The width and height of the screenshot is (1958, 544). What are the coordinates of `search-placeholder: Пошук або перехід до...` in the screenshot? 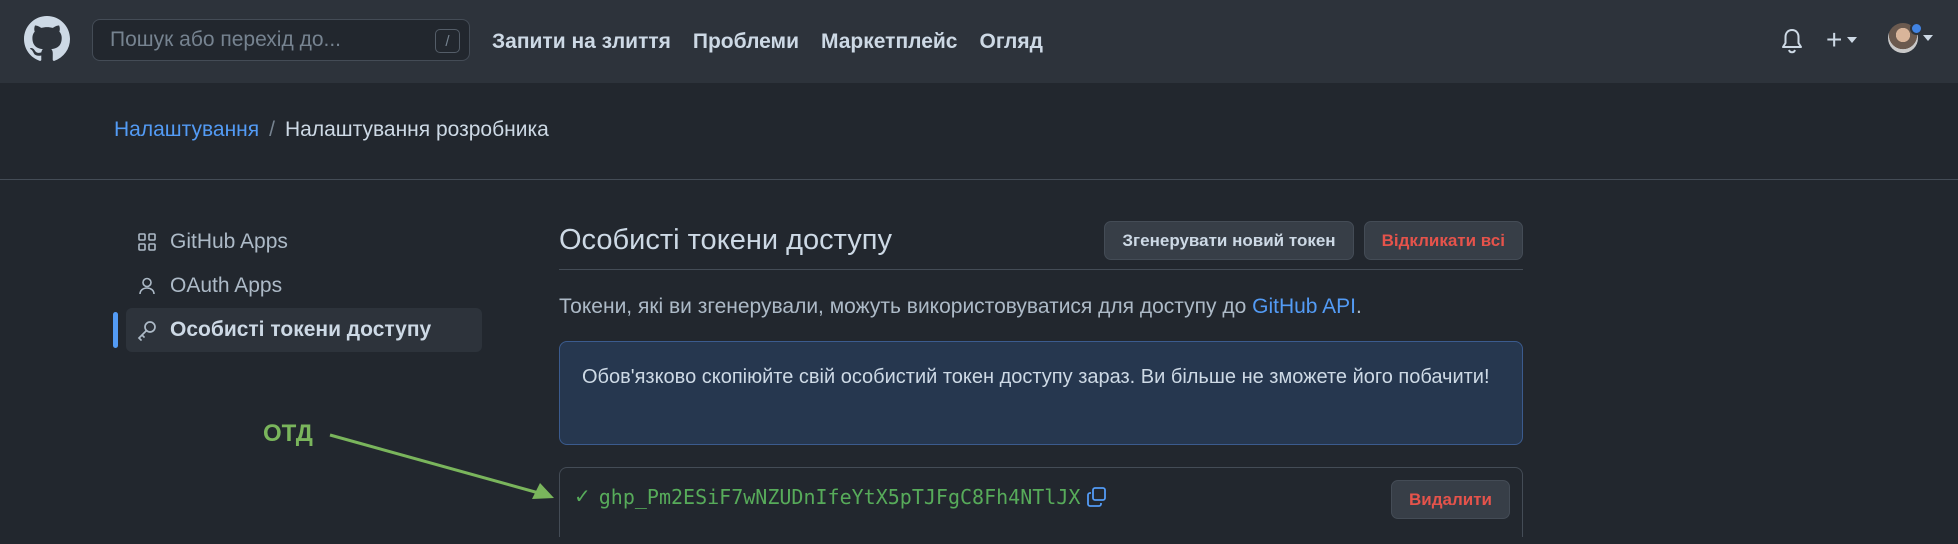 It's located at (225, 39).